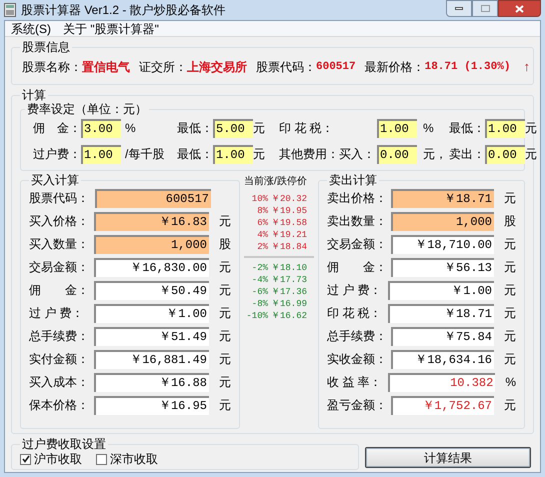  What do you see at coordinates (442, 336) in the screenshot?
I see `sell-field: ￥75.84` at bounding box center [442, 336].